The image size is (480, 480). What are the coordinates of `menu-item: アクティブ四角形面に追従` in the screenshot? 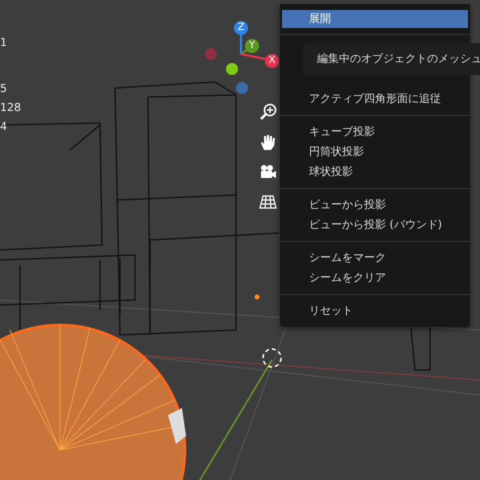 It's located at (375, 99).